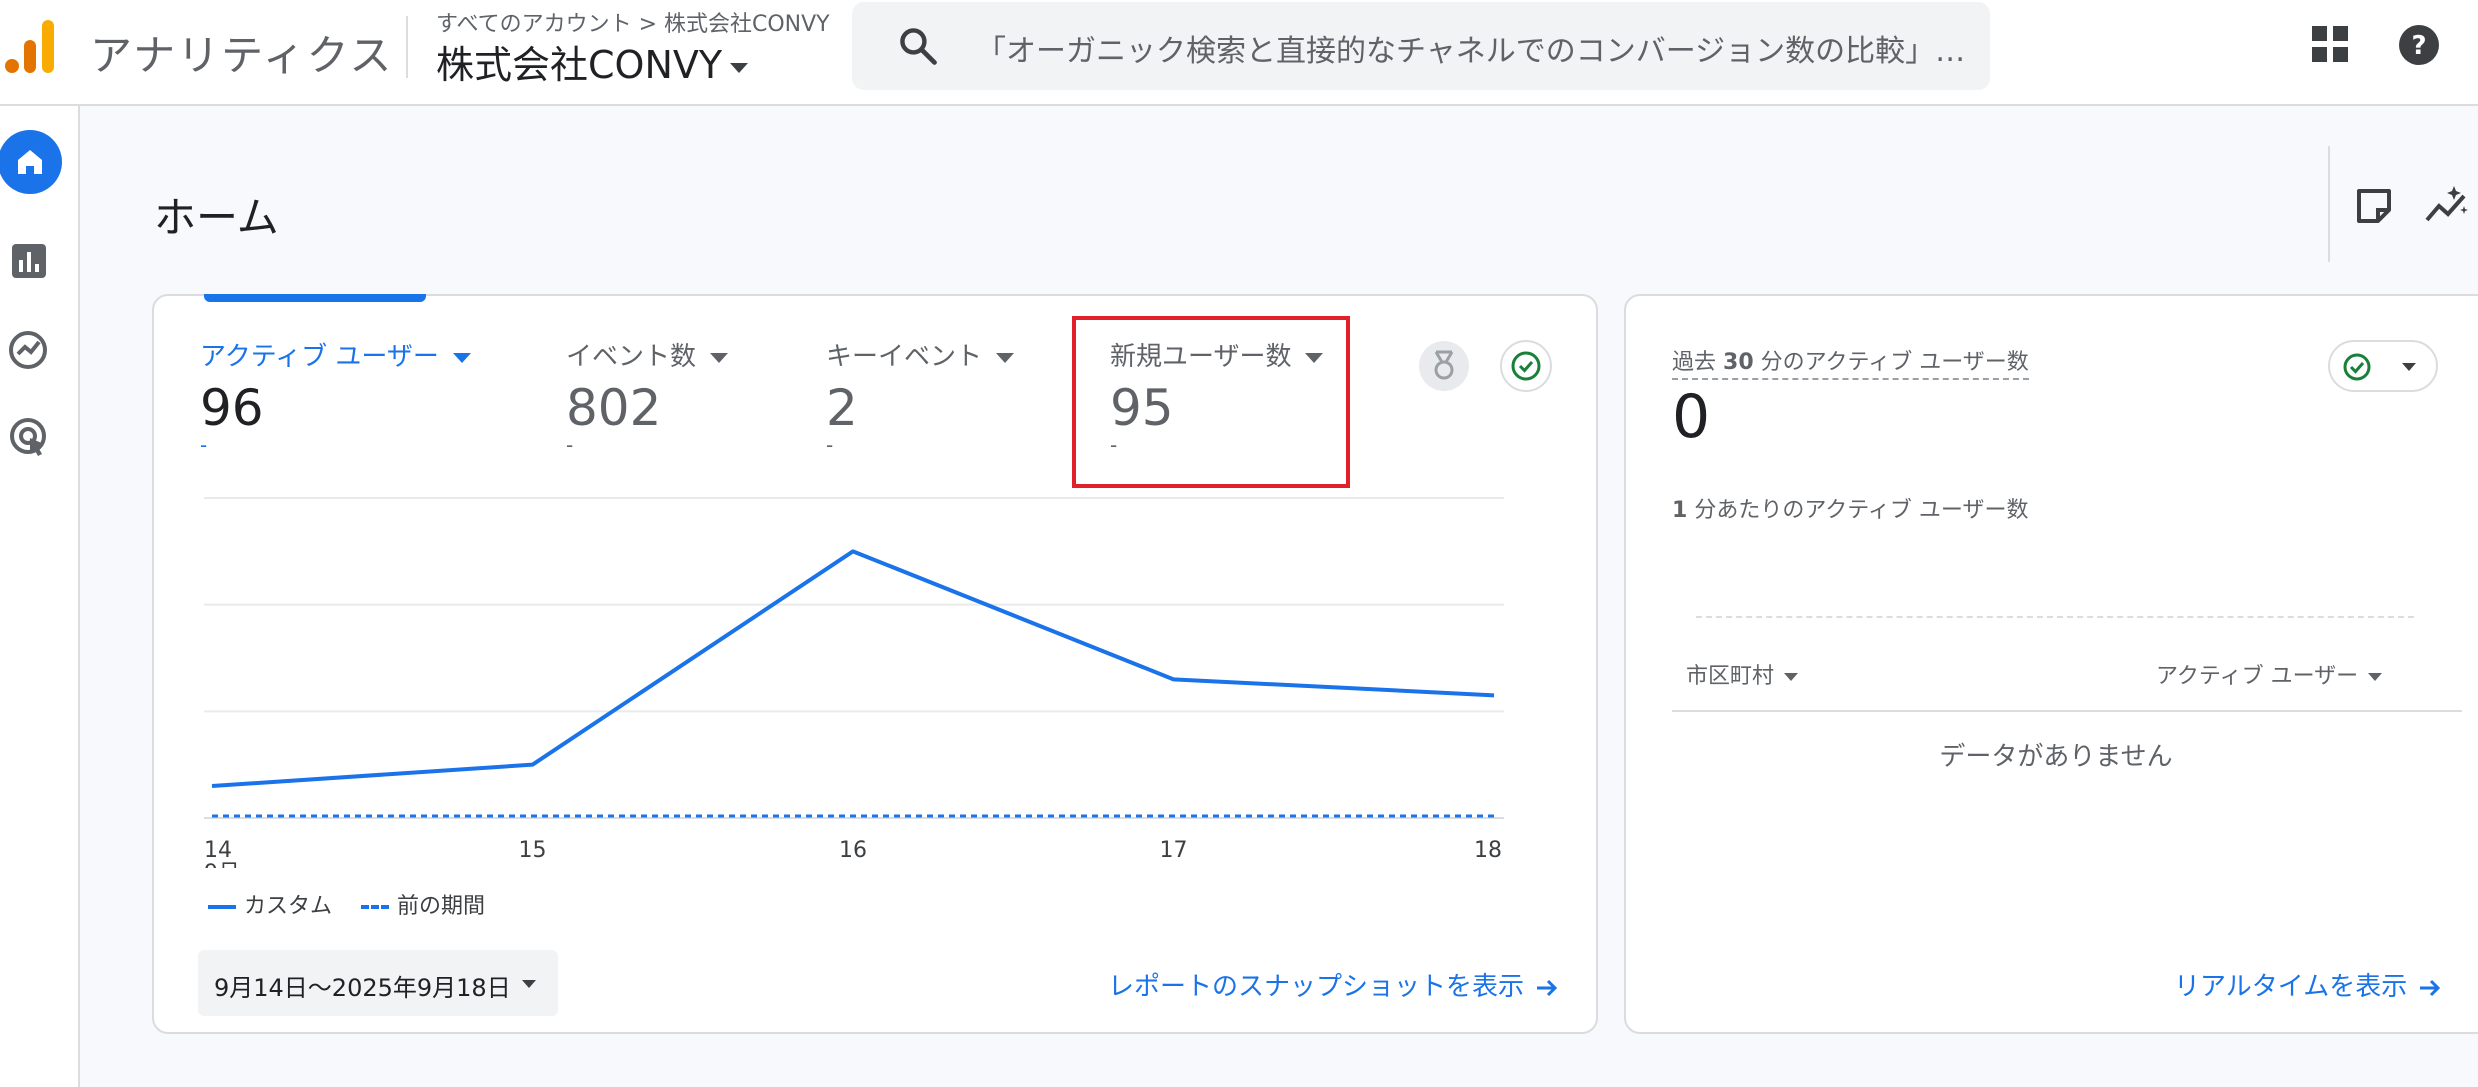  Describe the element at coordinates (614, 408) in the screenshot. I see `metric-value: 802` at that location.